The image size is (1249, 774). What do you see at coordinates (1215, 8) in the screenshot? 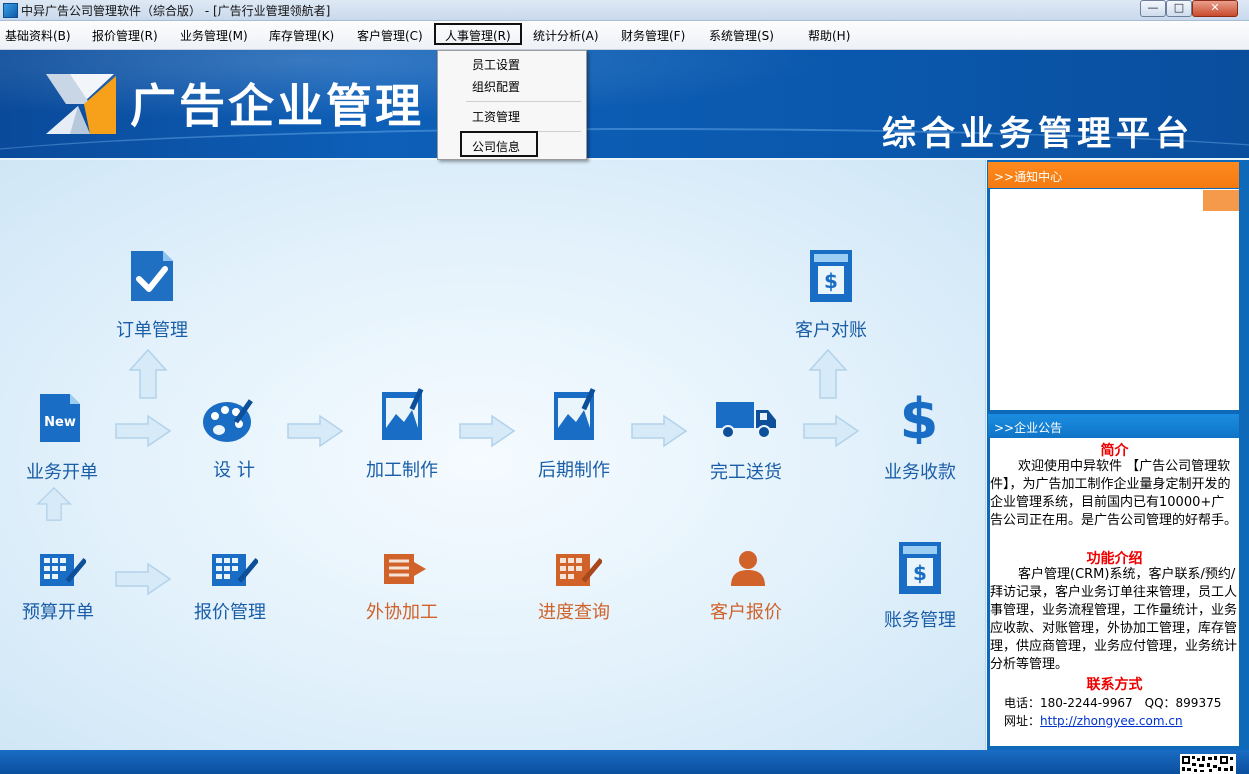
I see `close-button: ✕` at bounding box center [1215, 8].